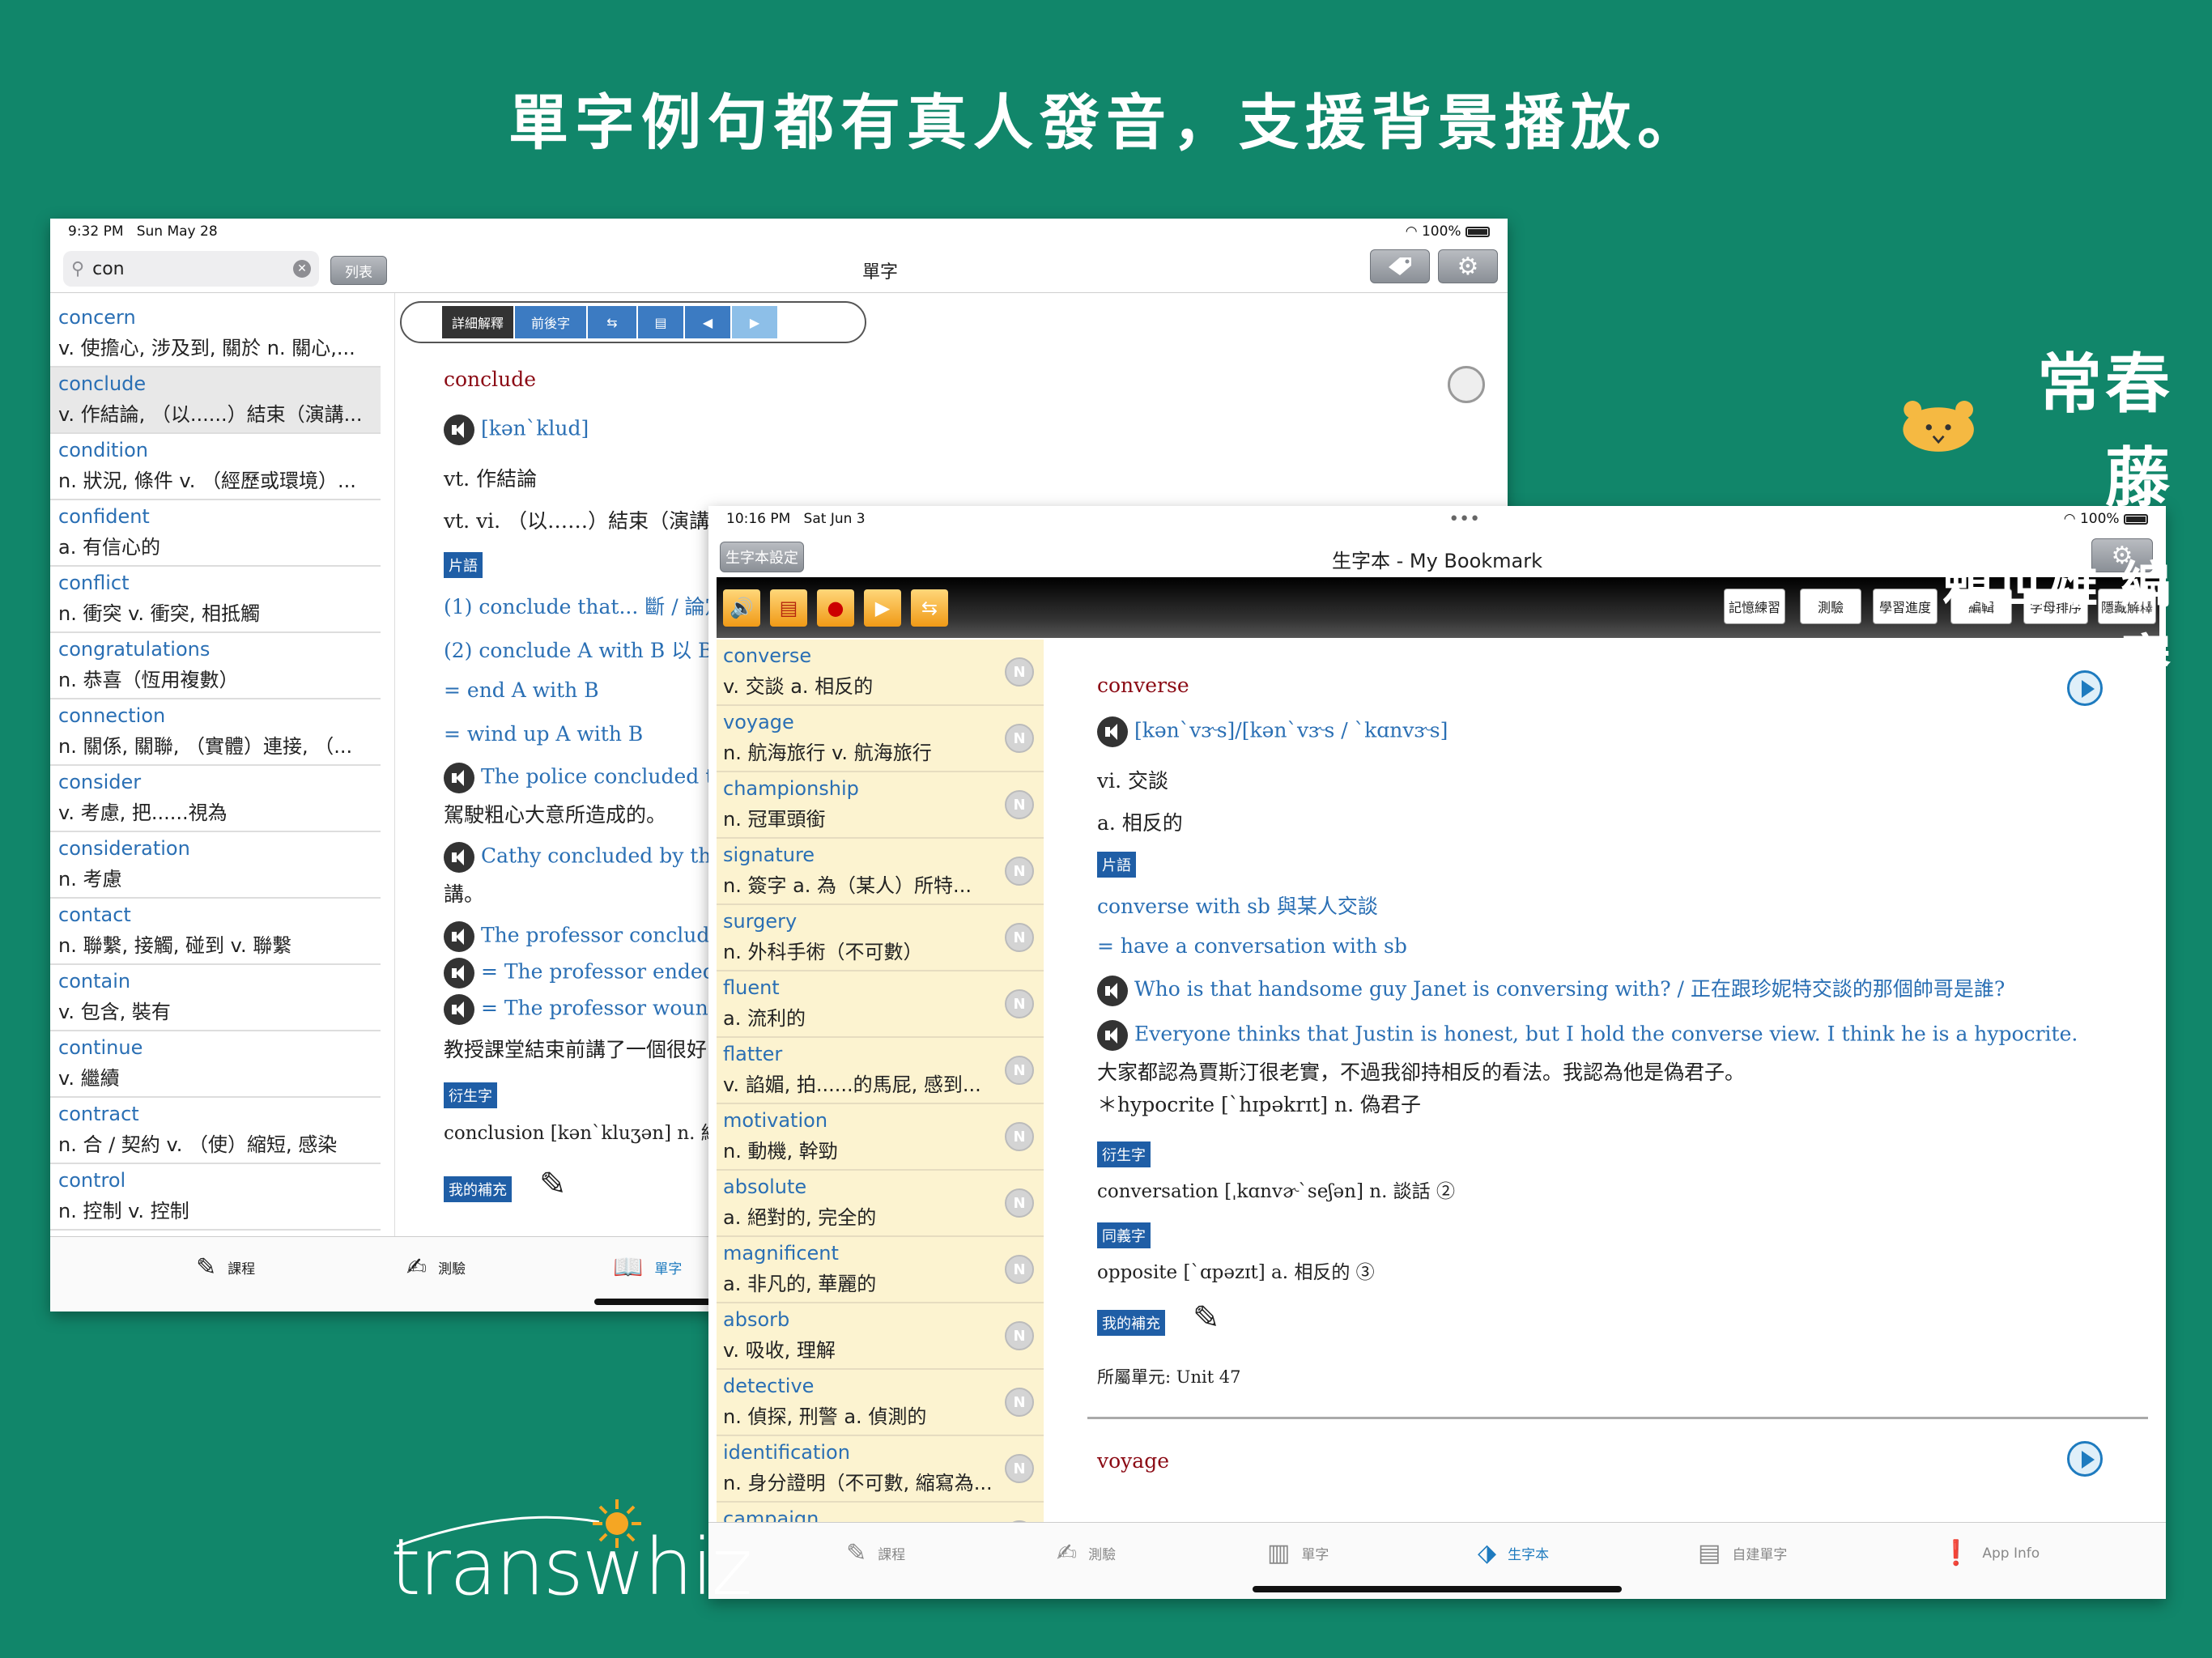  What do you see at coordinates (881, 1270) in the screenshot?
I see `list-item: magnificent a. 非凡的, 華麗的 N` at bounding box center [881, 1270].